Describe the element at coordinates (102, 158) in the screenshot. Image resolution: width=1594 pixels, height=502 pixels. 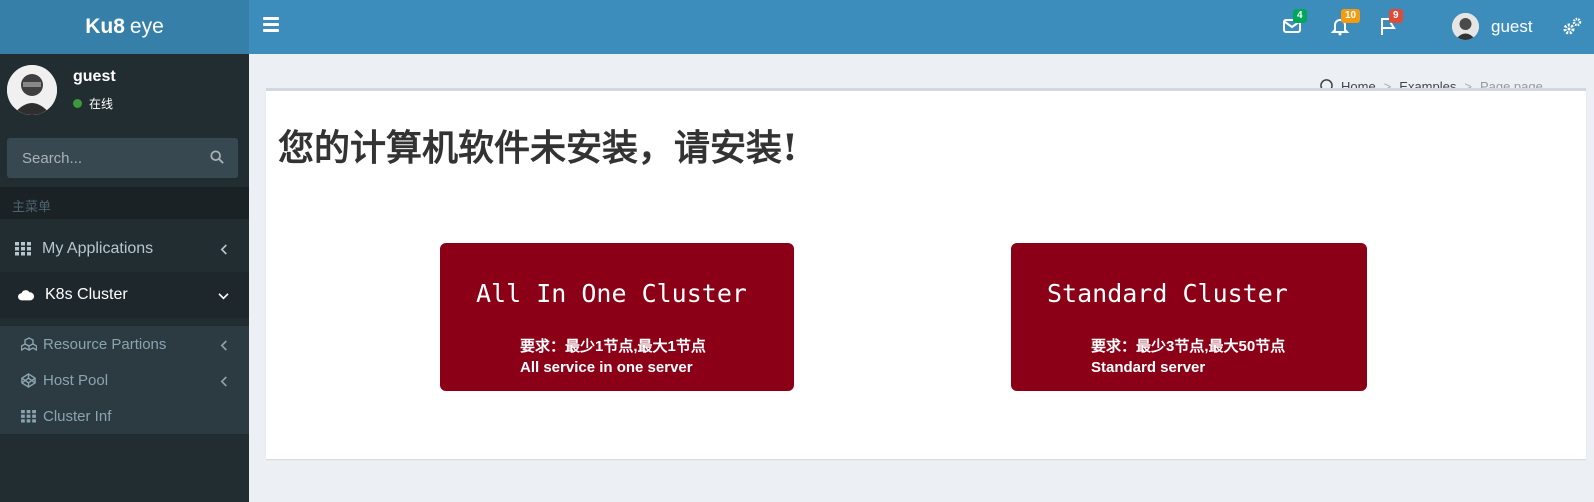
I see `search-input` at that location.